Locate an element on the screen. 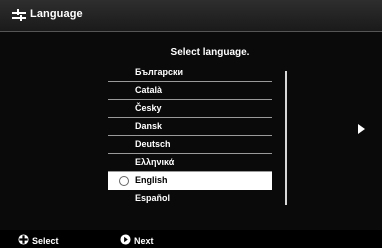 The width and height of the screenshot is (382, 248). next-hint: Next is located at coordinates (150, 240).